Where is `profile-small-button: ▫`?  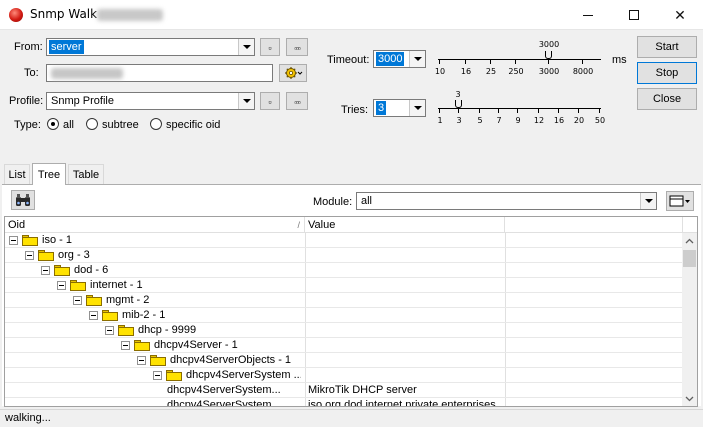 profile-small-button: ▫ is located at coordinates (270, 101).